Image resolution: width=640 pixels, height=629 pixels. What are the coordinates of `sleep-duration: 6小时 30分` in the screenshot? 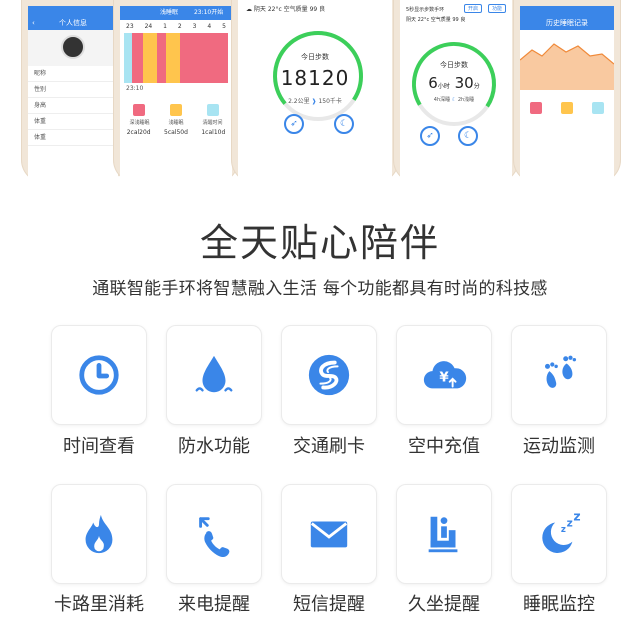 It's located at (454, 83).